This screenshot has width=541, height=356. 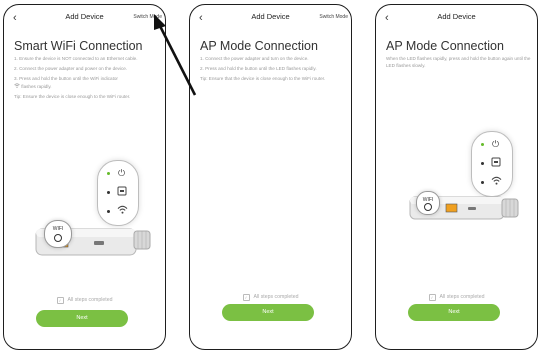 I want to click on page-title: Smart WiFi Connection, so click(x=78, y=46).